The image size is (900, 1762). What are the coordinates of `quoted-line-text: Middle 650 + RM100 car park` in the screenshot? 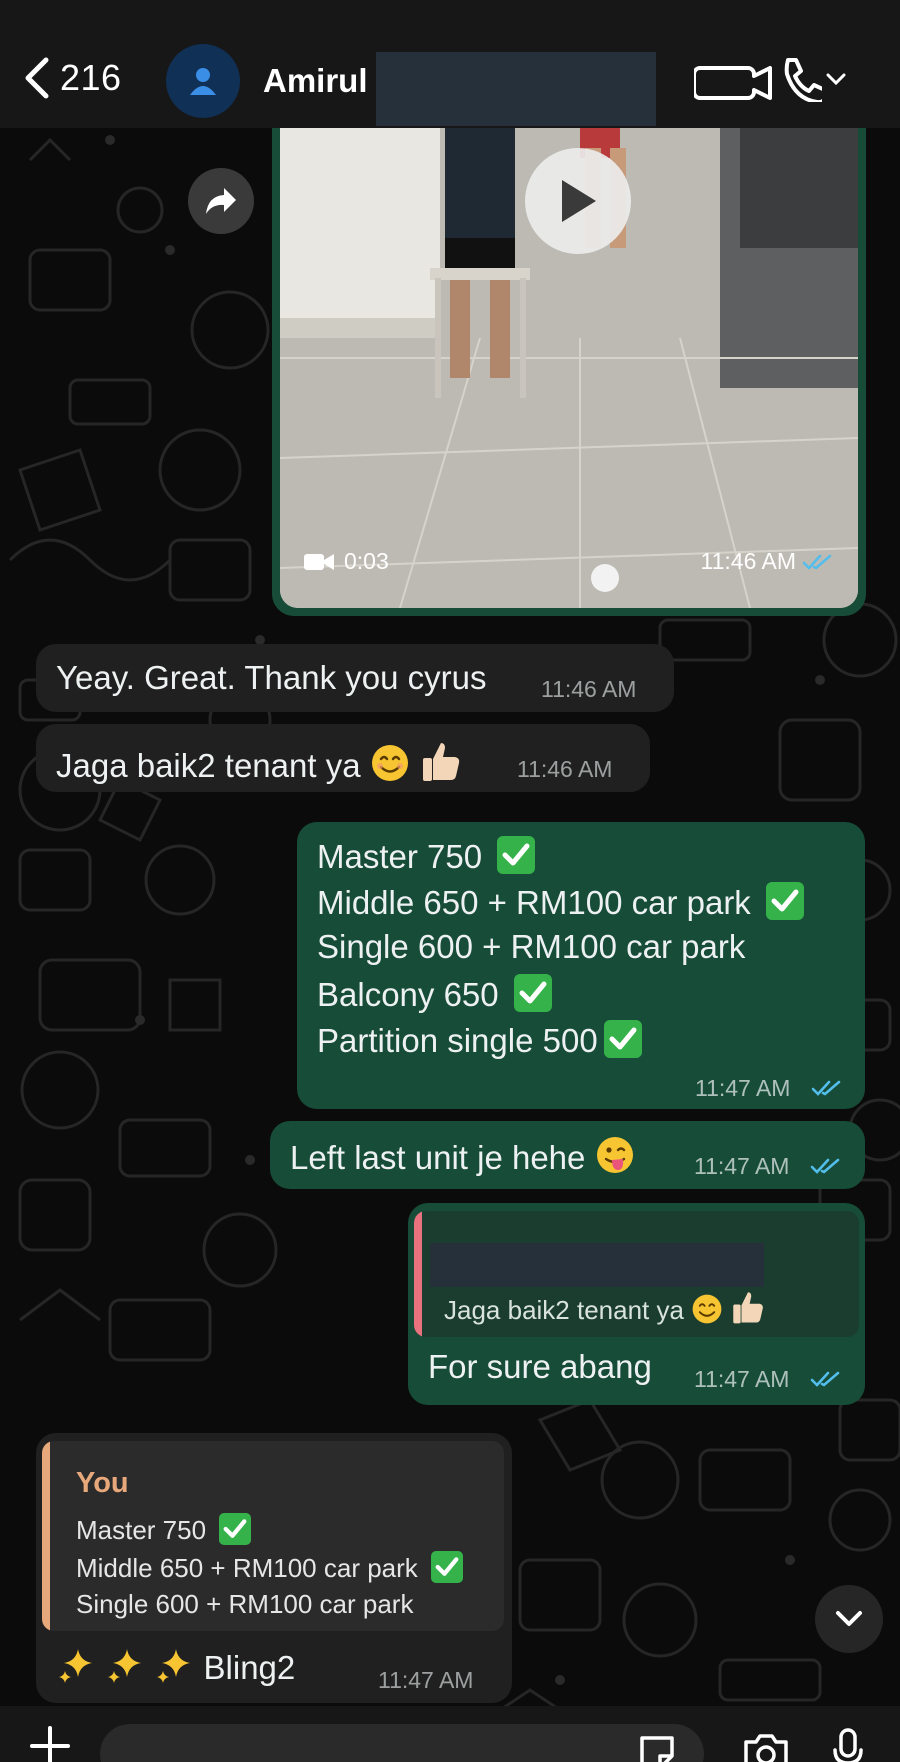 It's located at (247, 1568).